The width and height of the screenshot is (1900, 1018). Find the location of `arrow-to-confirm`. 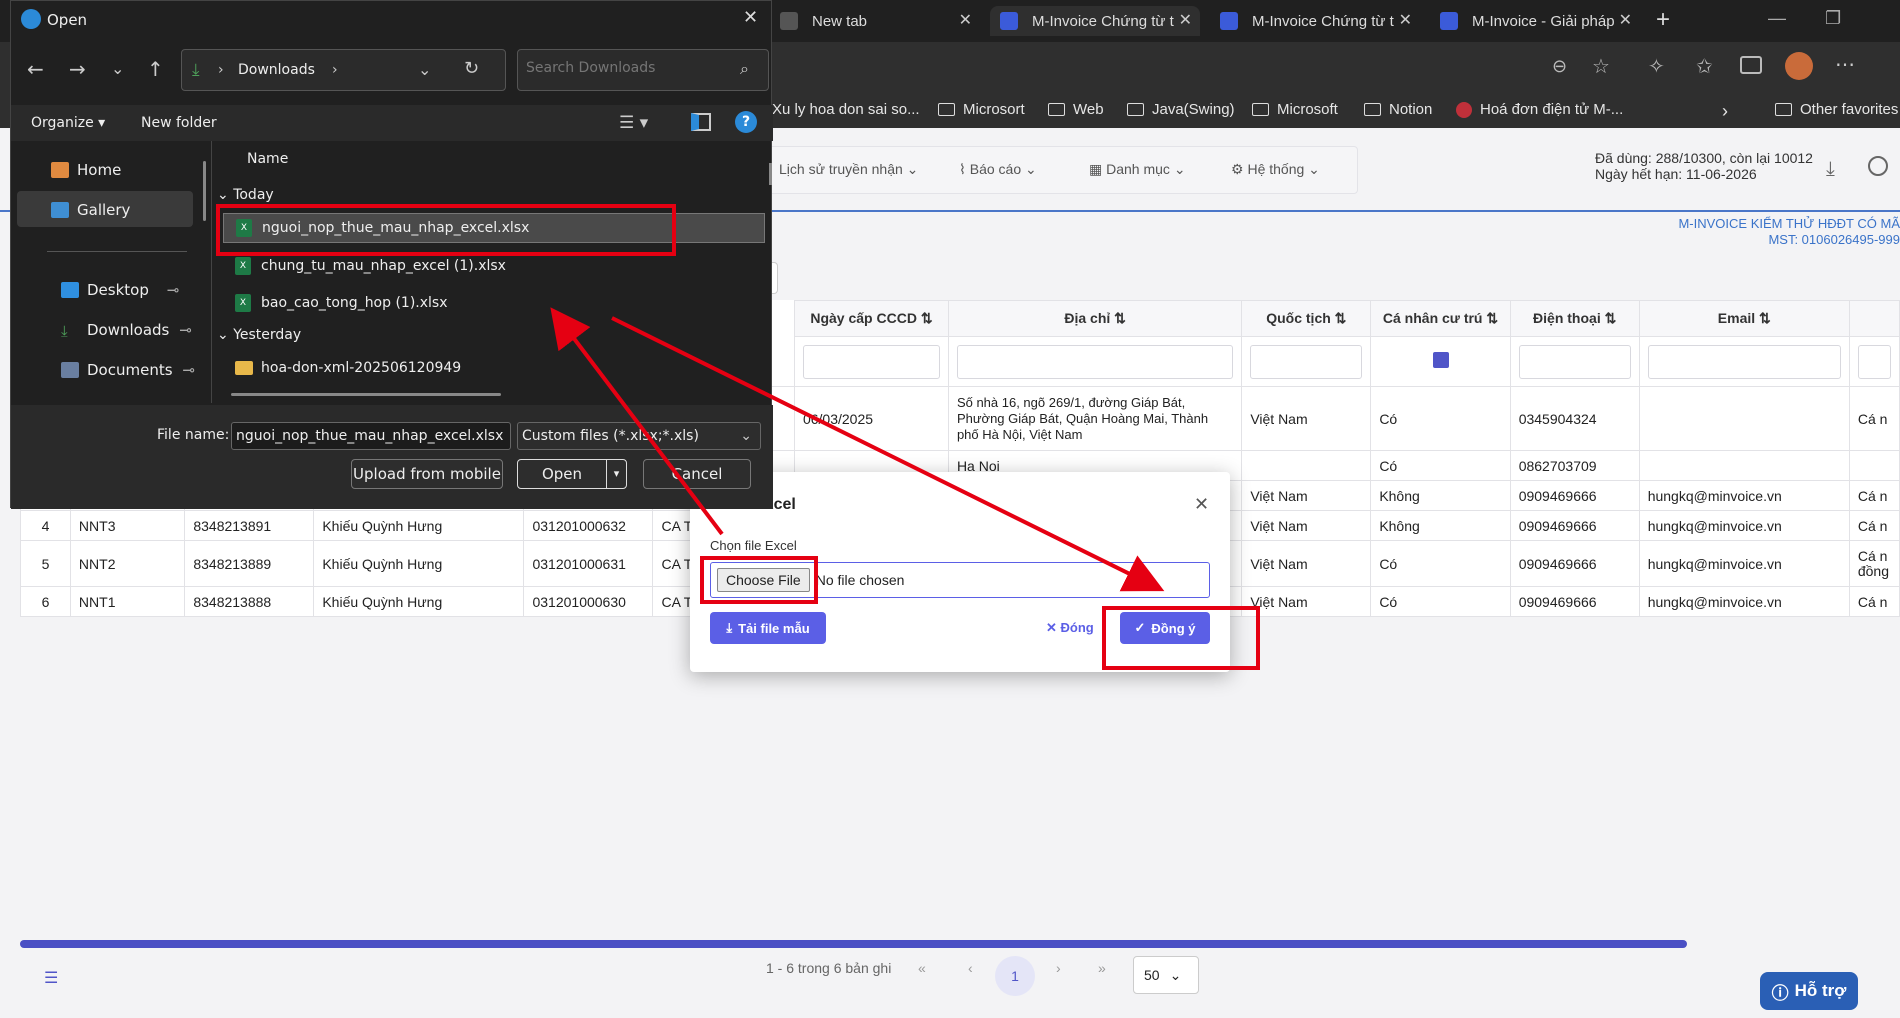

arrow-to-confirm is located at coordinates (888, 454).